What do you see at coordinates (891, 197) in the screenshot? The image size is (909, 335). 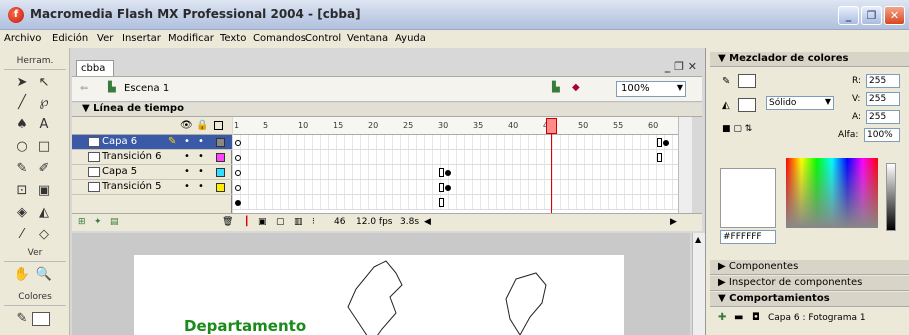 I see `brightness-slider` at bounding box center [891, 197].